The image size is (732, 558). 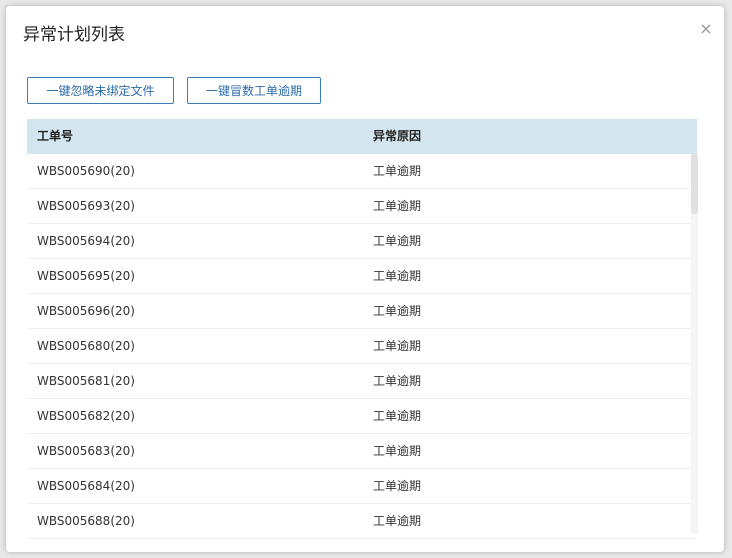 What do you see at coordinates (254, 90) in the screenshot?
I see `batch-overdue-button: 一键冒数工单逾期` at bounding box center [254, 90].